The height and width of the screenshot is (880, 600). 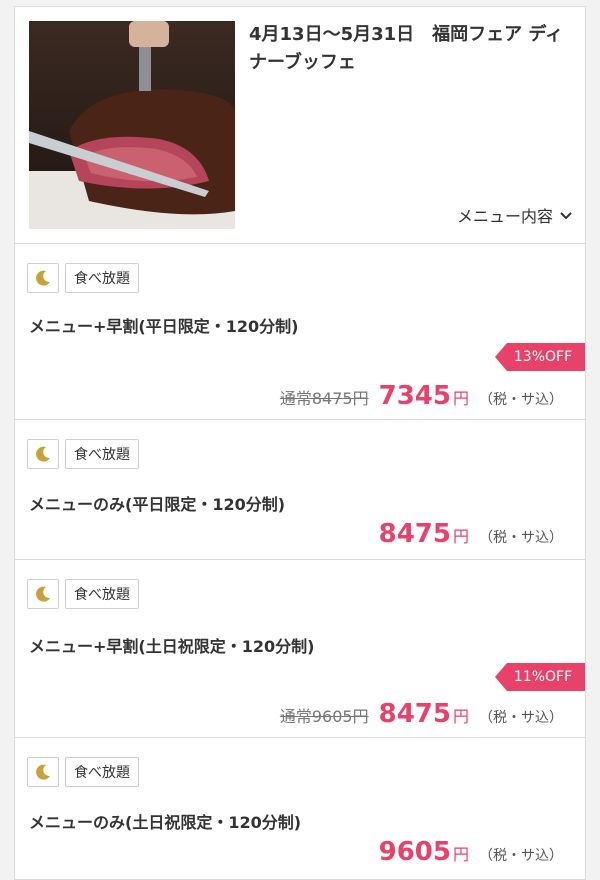 What do you see at coordinates (164, 326) in the screenshot?
I see `plan-name: メニュー+早割(平日限定・120分制)` at bounding box center [164, 326].